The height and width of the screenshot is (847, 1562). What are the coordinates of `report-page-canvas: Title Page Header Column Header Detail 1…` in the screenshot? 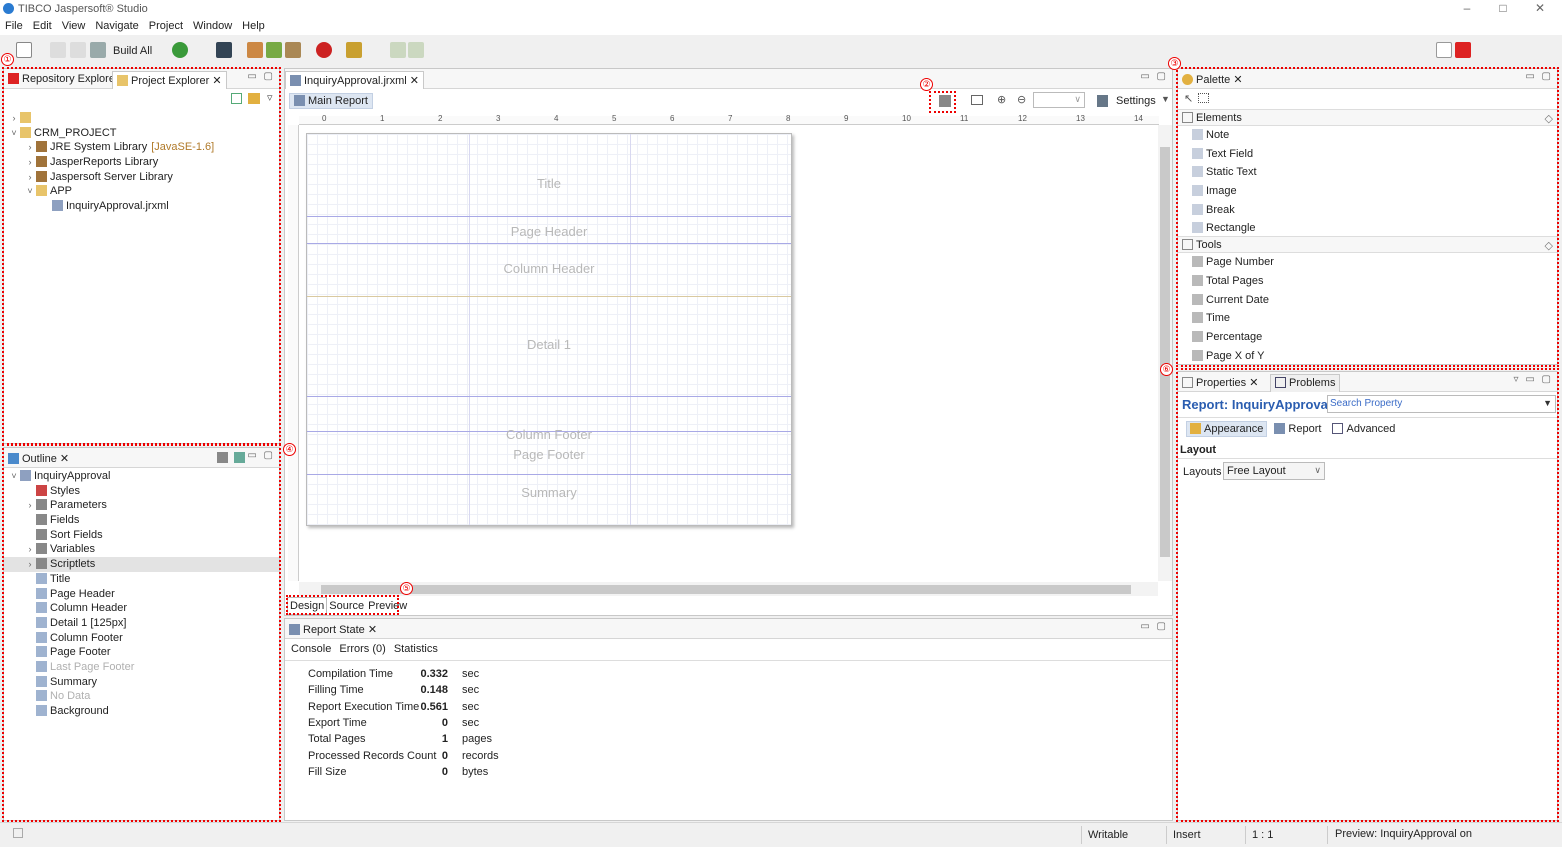 It's located at (549, 329).